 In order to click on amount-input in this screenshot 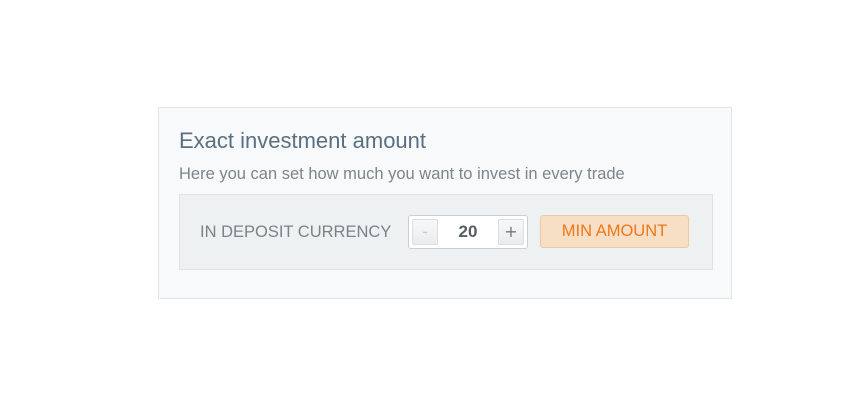, I will do `click(468, 232)`.